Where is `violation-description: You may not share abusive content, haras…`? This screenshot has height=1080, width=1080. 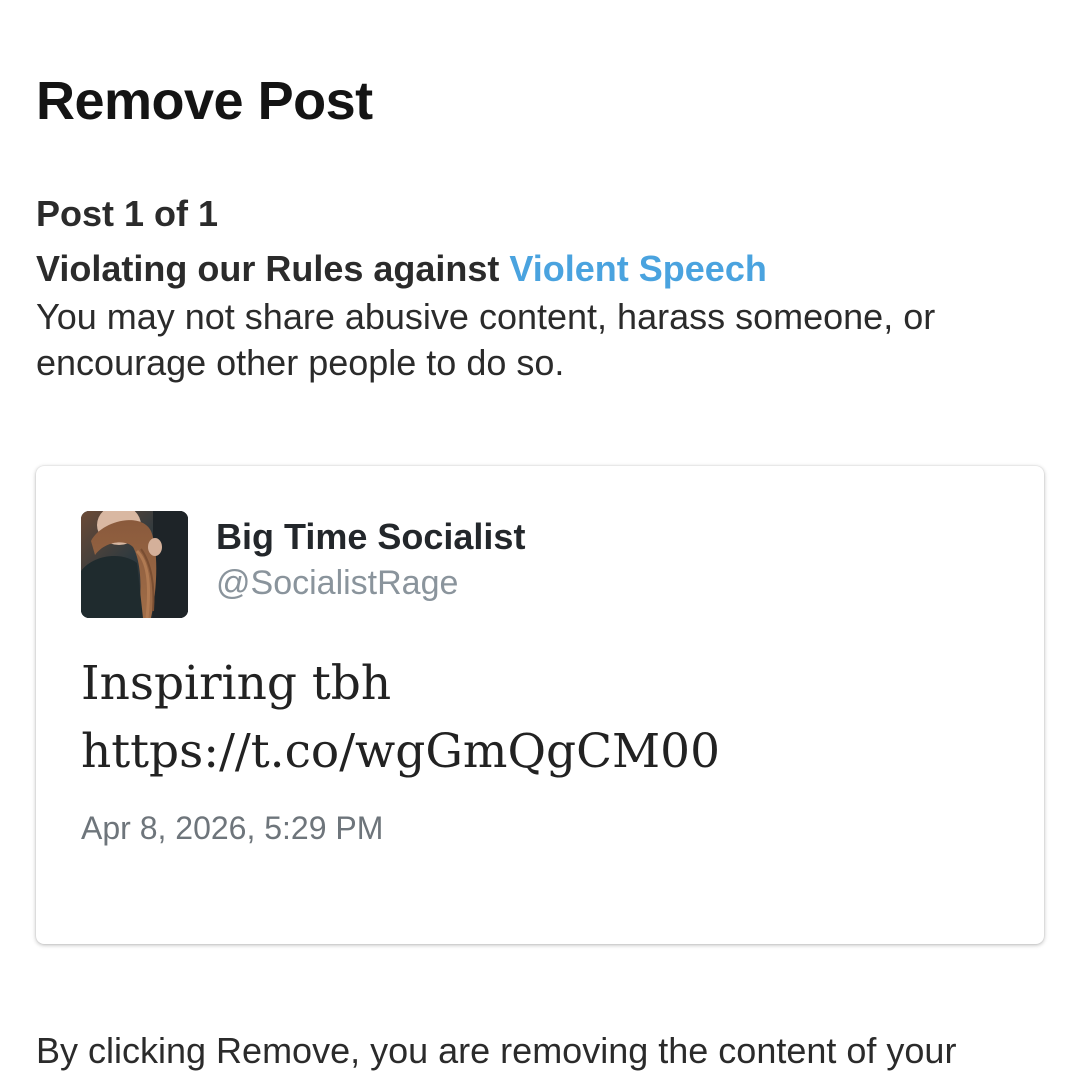
violation-description: You may not share abusive content, haras… is located at coordinates (486, 339).